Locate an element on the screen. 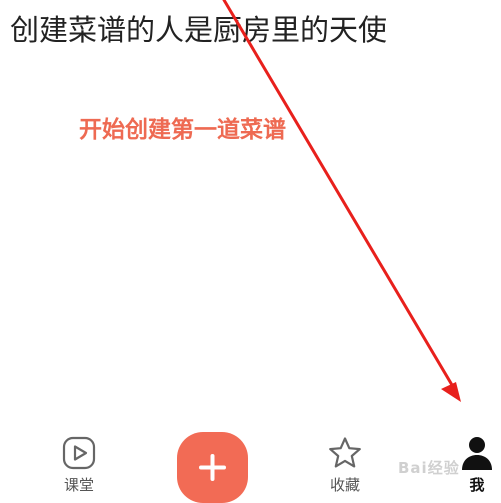 The width and height of the screenshot is (501, 503). tab-favorites-label: 收藏 is located at coordinates (344, 485).